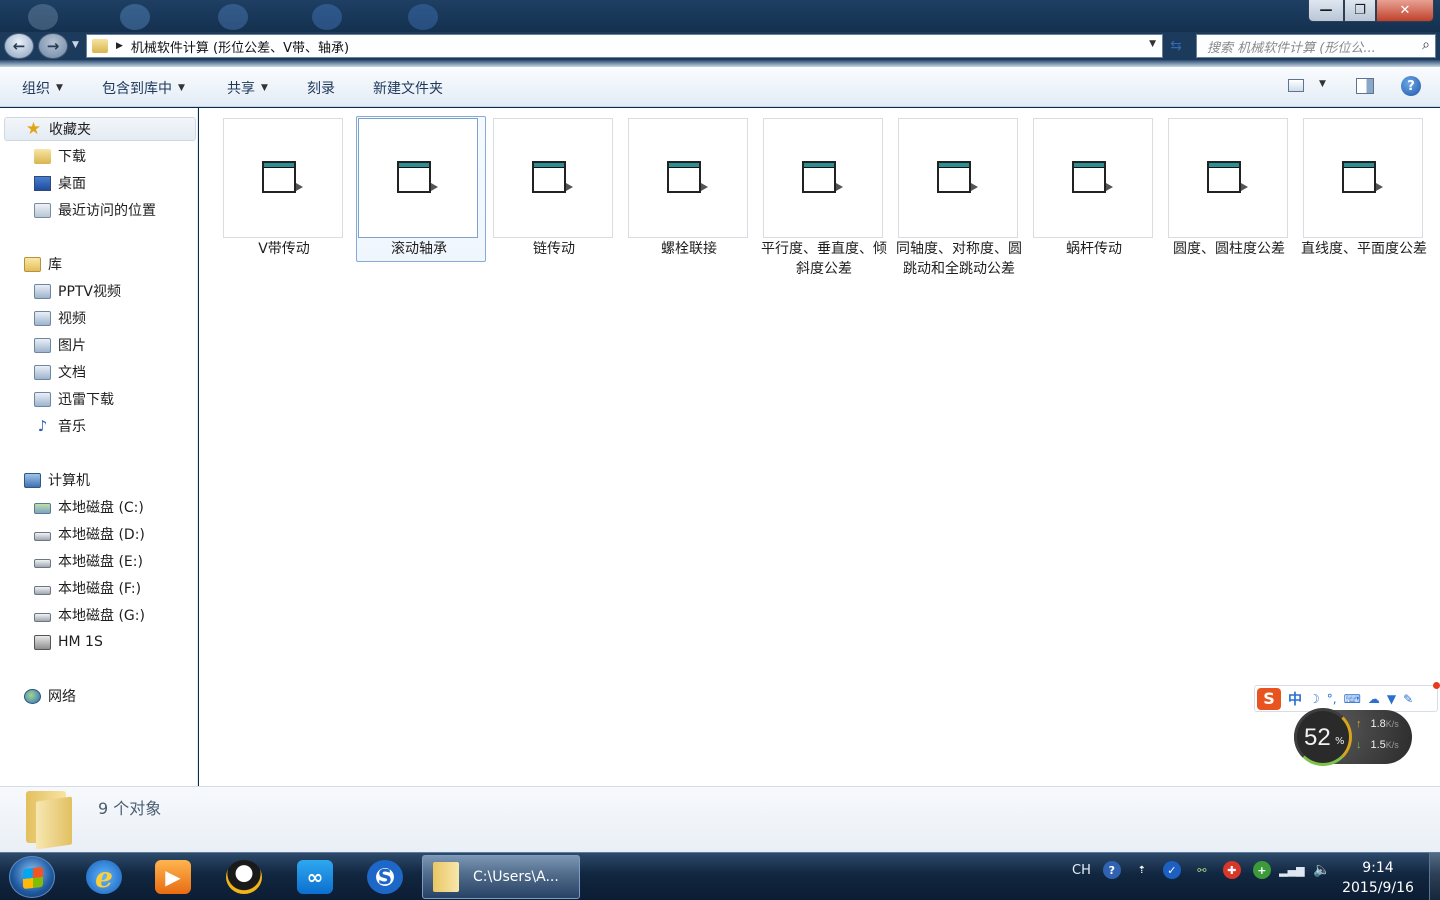 Image resolution: width=1440 pixels, height=900 pixels. What do you see at coordinates (89, 534) in the screenshot?
I see `sidebar-item-drive-d: 本地磁盘 (D:)` at bounding box center [89, 534].